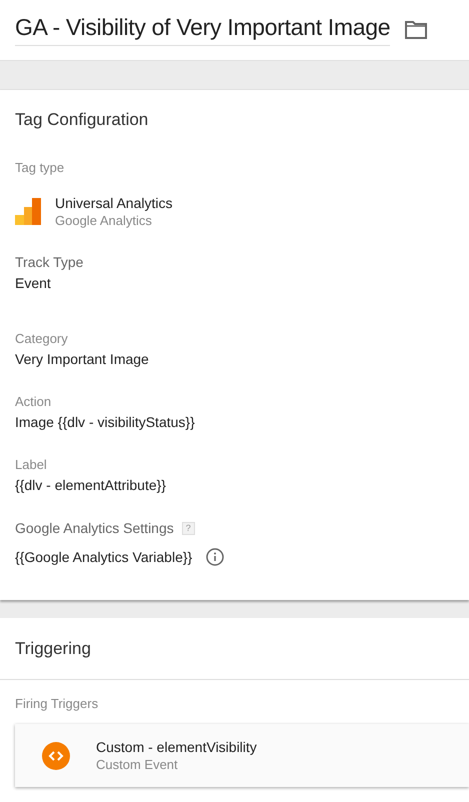 This screenshot has width=469, height=802. I want to click on firing-triggers-label: Firing Triggers, so click(57, 704).